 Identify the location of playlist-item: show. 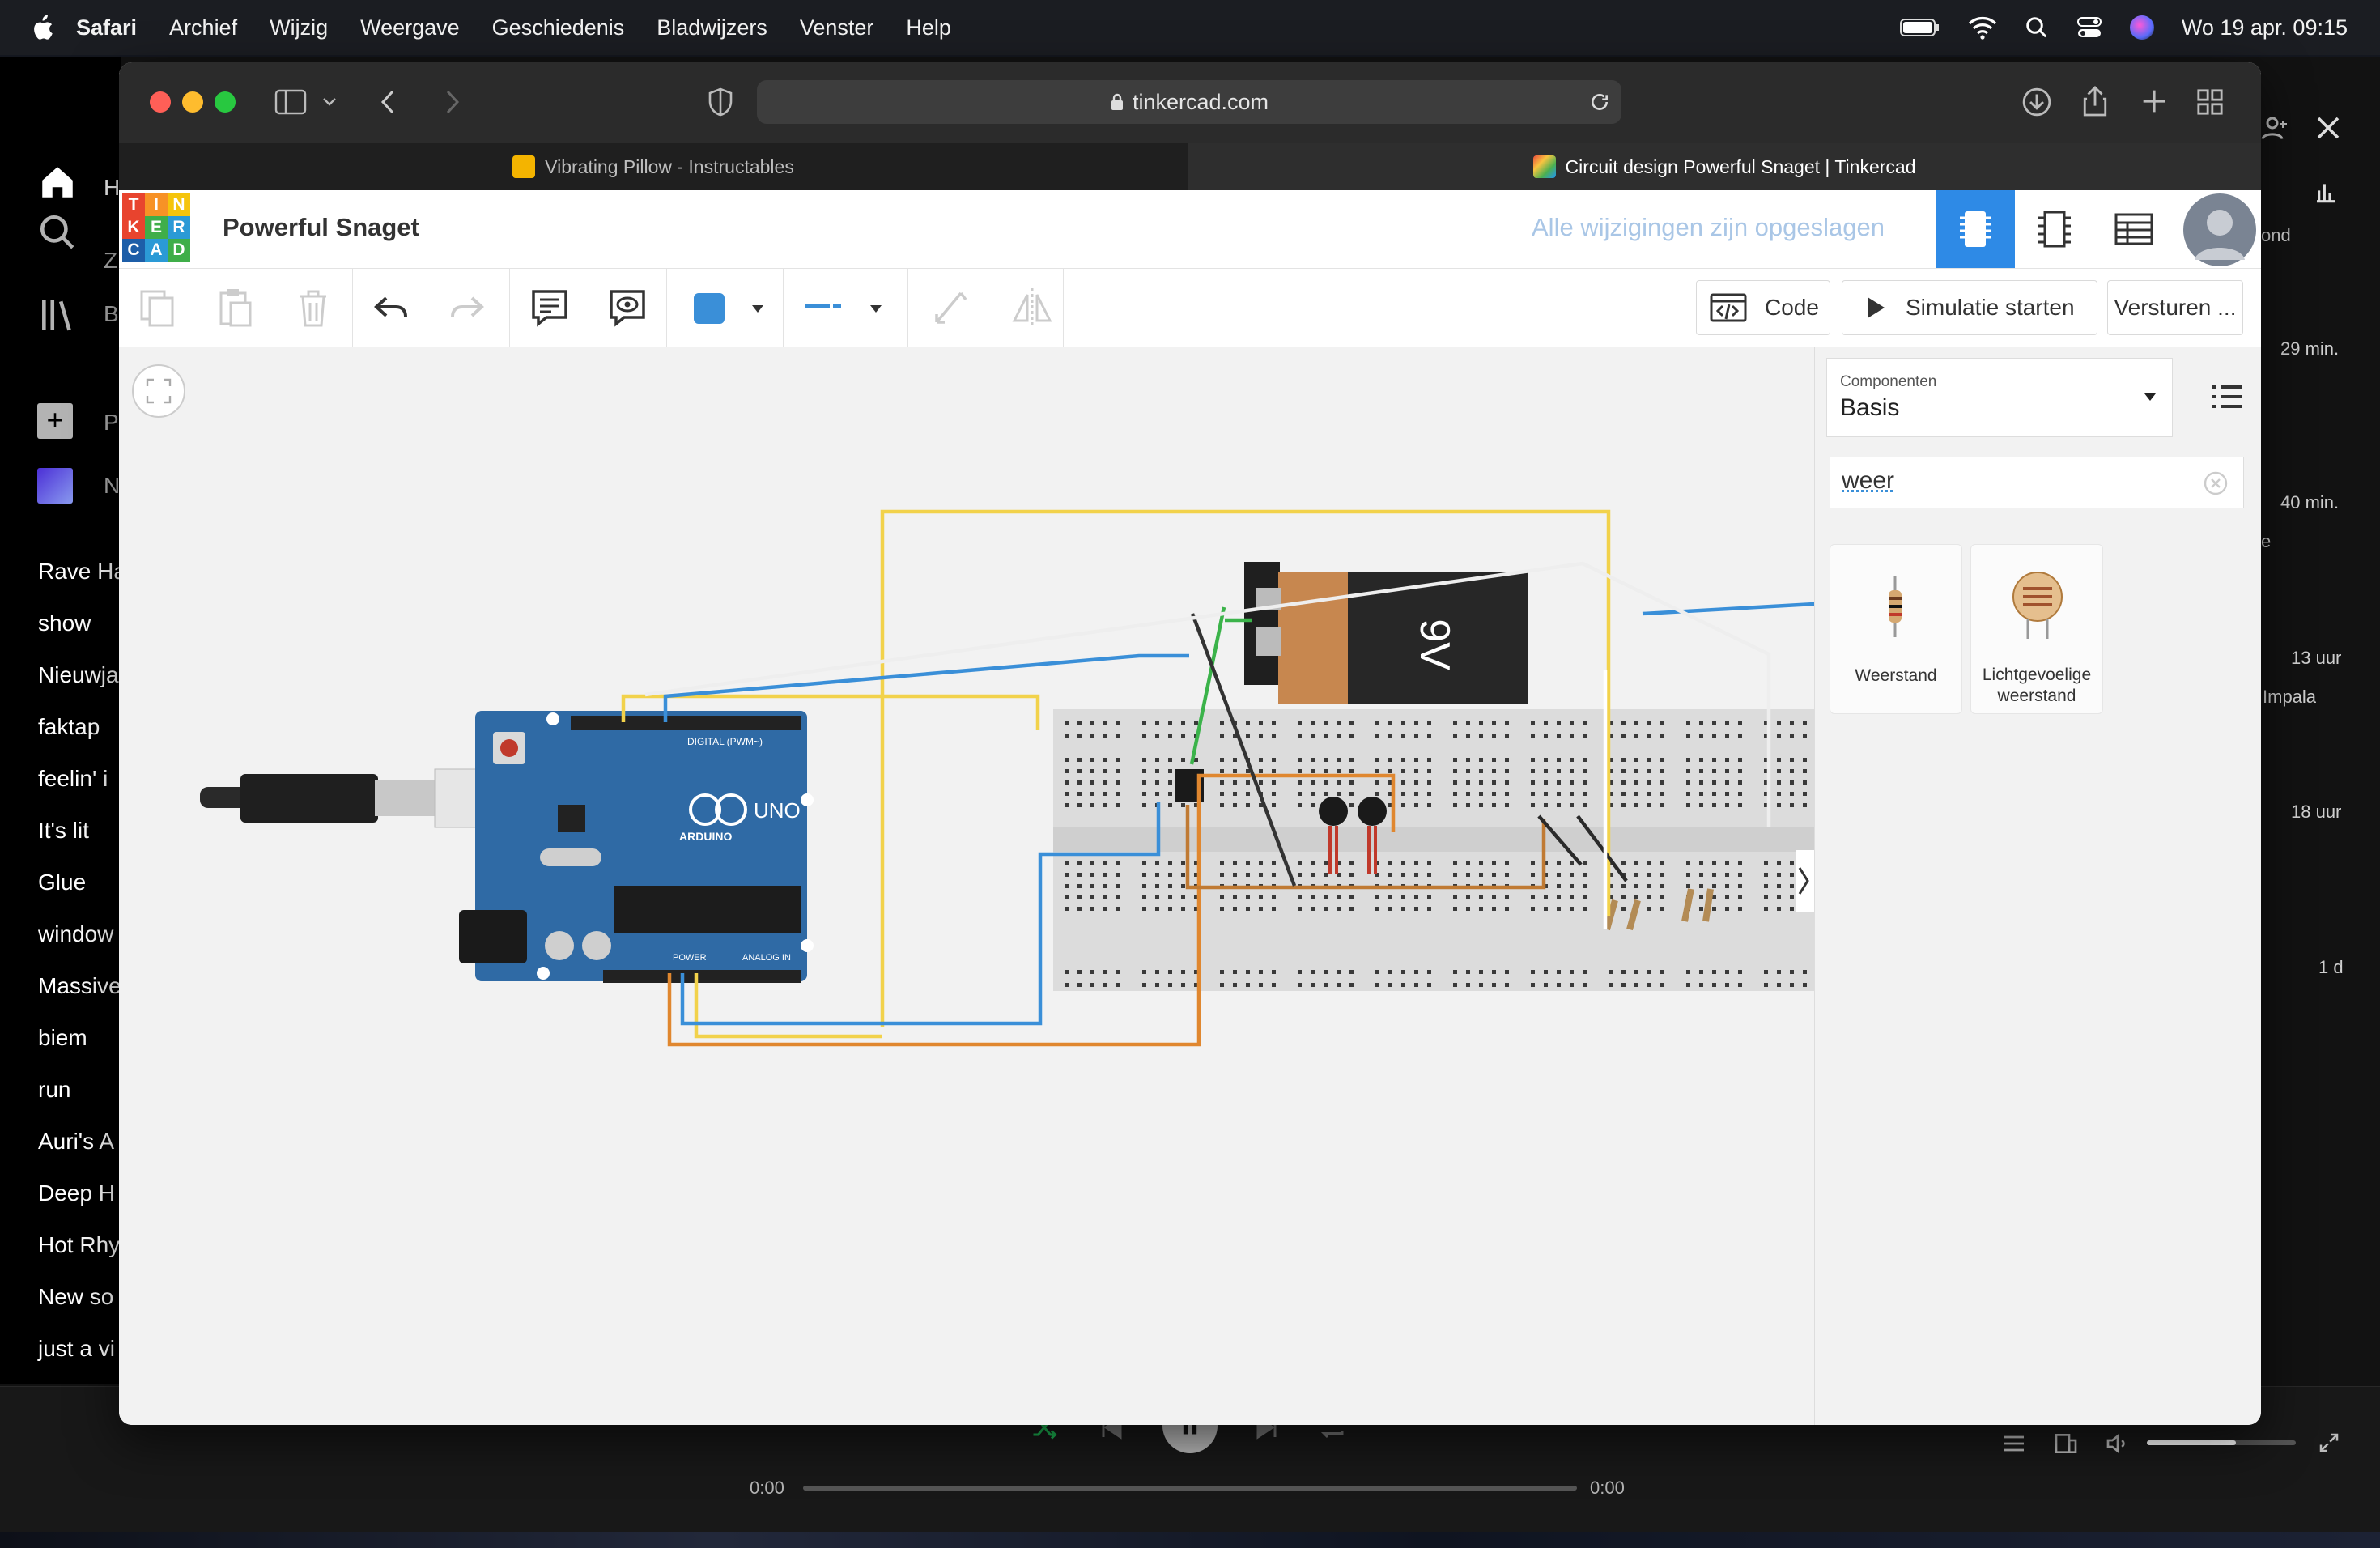
(65, 623).